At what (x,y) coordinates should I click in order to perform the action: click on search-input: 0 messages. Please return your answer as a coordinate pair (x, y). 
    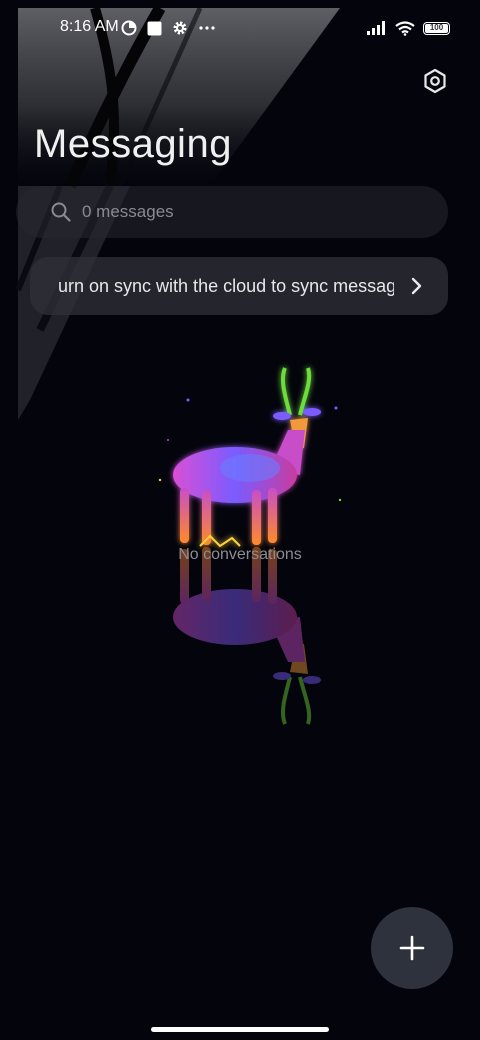
    Looking at the image, I should click on (232, 212).